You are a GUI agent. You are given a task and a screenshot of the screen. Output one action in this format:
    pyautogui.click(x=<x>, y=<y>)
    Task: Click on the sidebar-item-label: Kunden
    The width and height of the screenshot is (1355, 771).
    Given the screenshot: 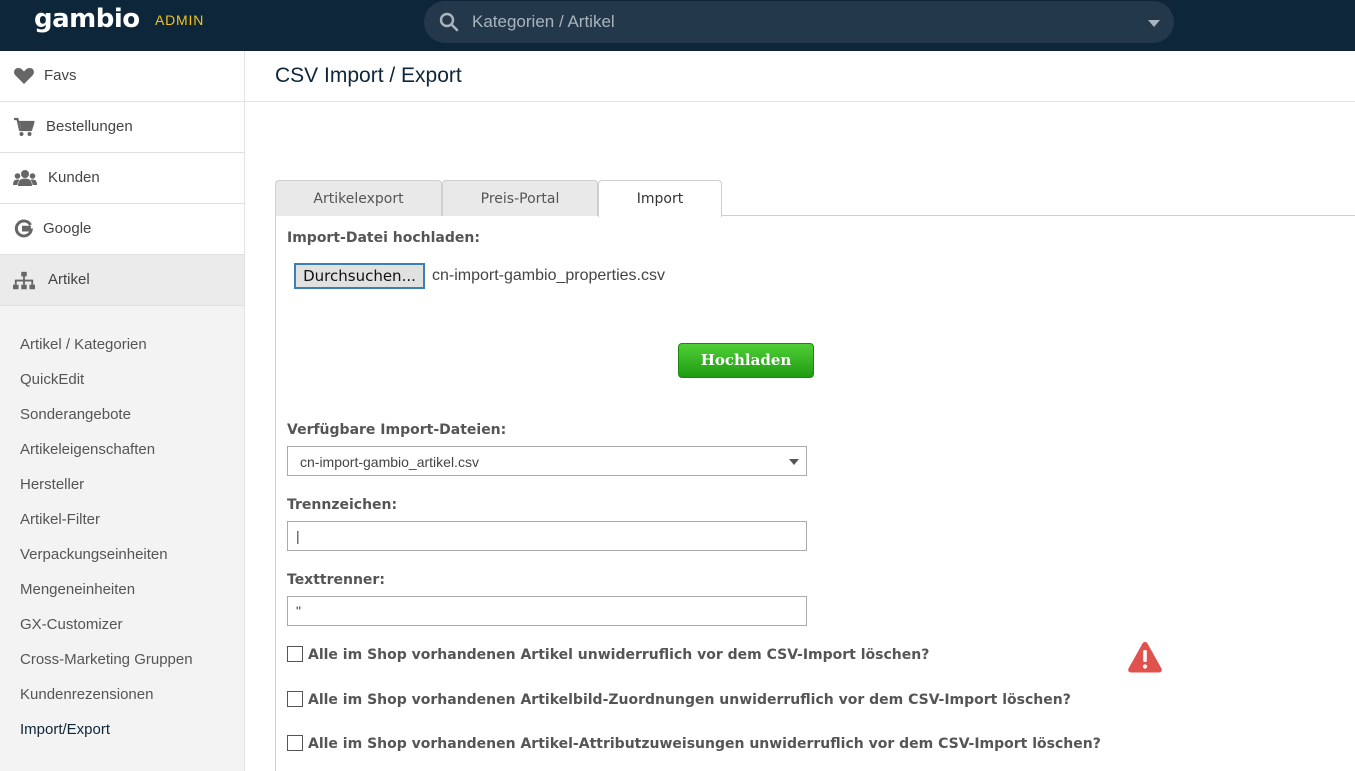 What is the action you would take?
    pyautogui.click(x=74, y=177)
    